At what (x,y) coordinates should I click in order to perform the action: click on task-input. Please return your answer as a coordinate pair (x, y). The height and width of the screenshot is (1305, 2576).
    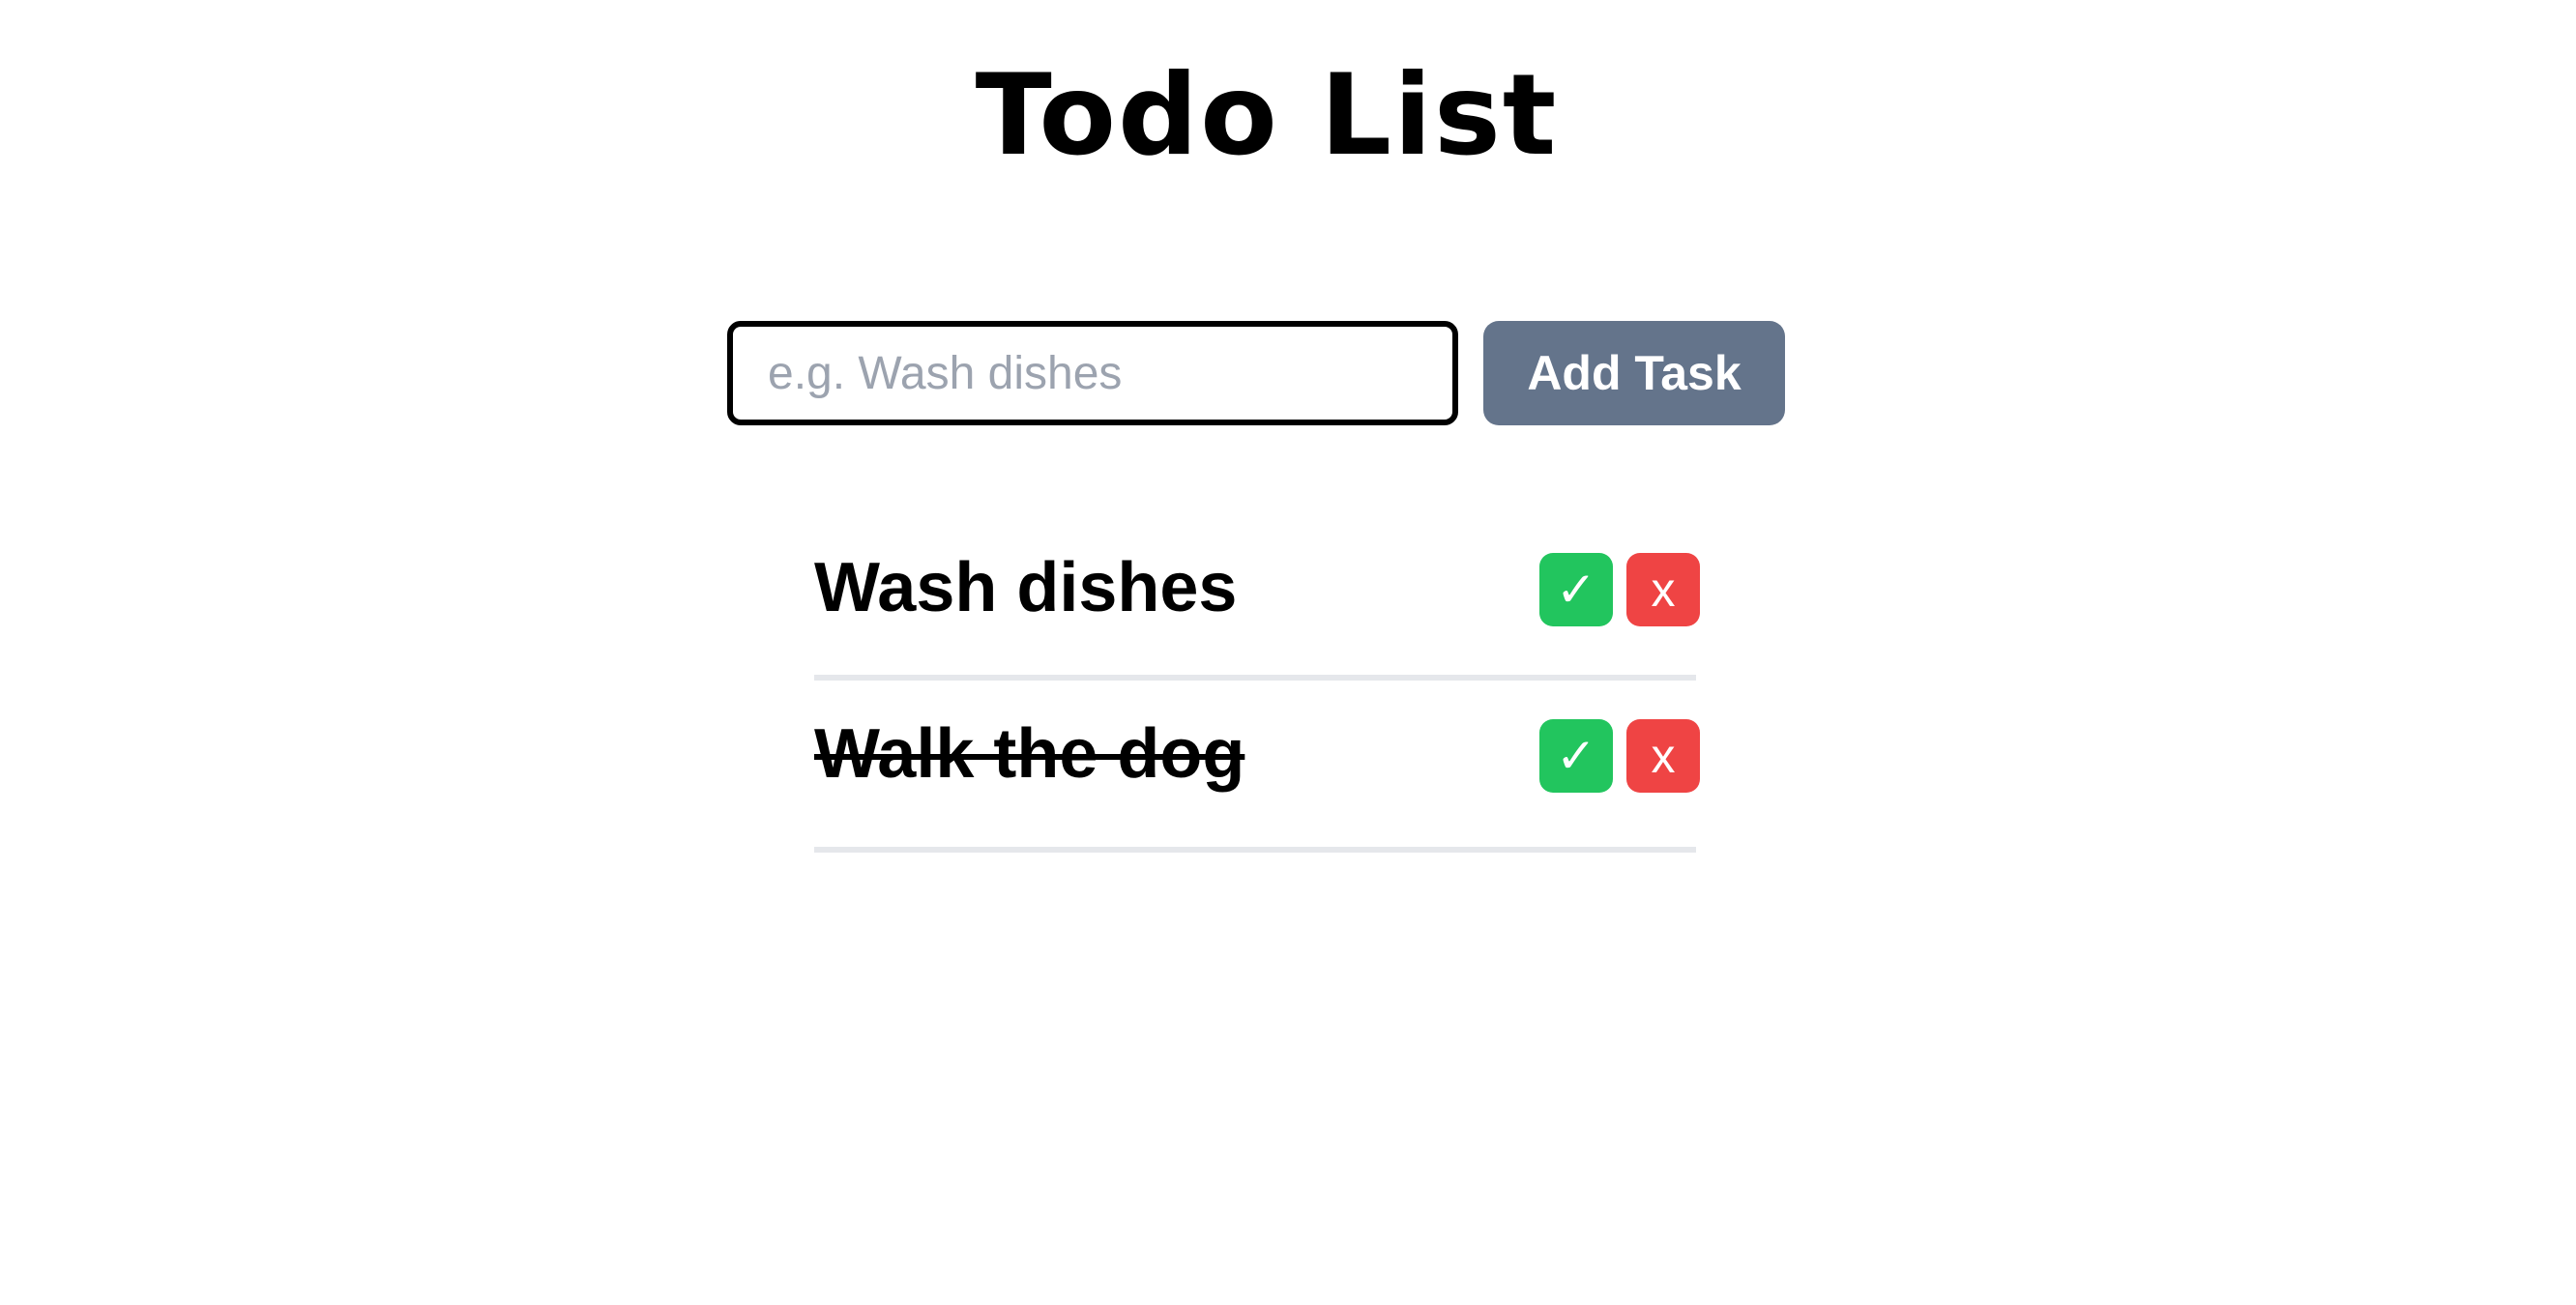
    Looking at the image, I should click on (1092, 373).